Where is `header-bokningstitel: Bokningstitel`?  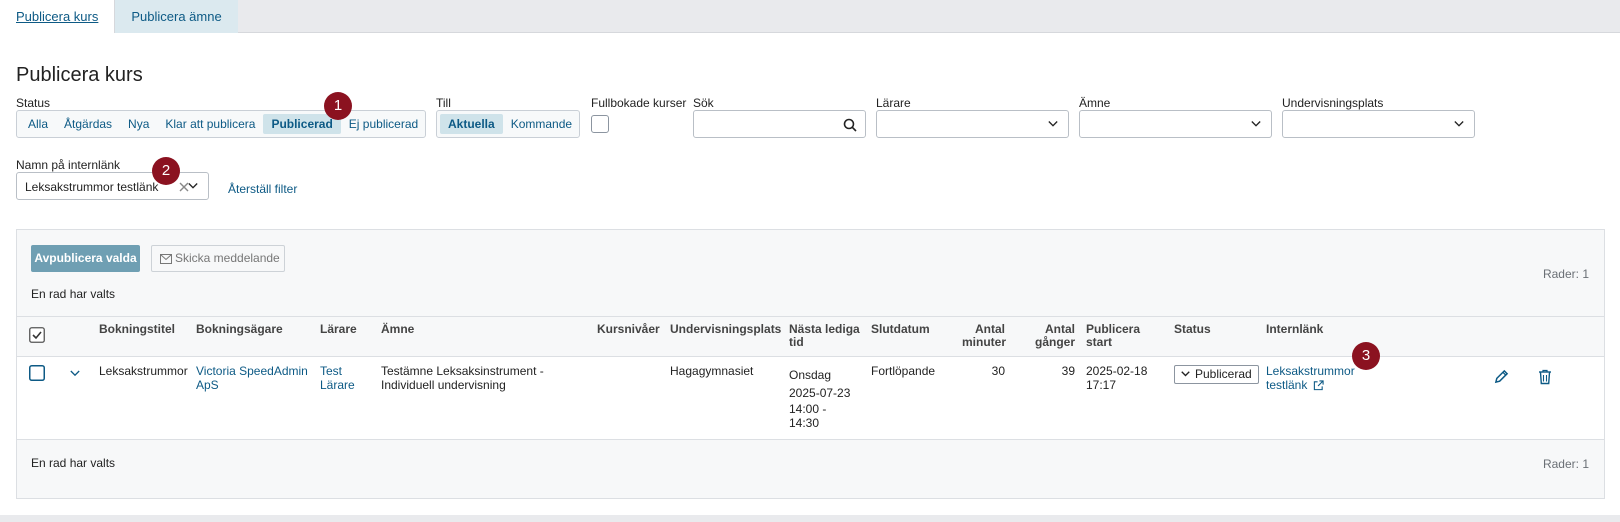
header-bokningstitel: Bokningstitel is located at coordinates (137, 329).